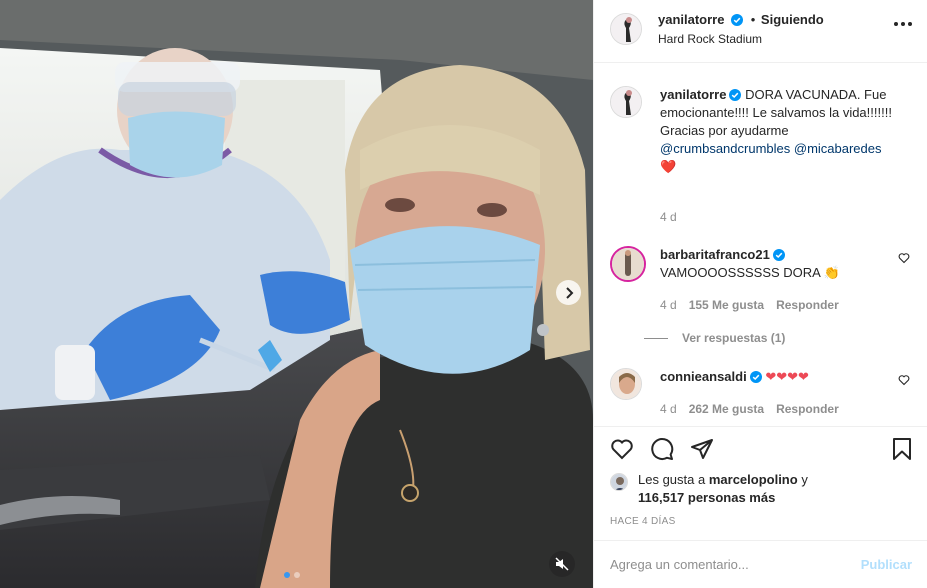  What do you see at coordinates (693, 94) in the screenshot?
I see `caption-username: yanilatorre` at bounding box center [693, 94].